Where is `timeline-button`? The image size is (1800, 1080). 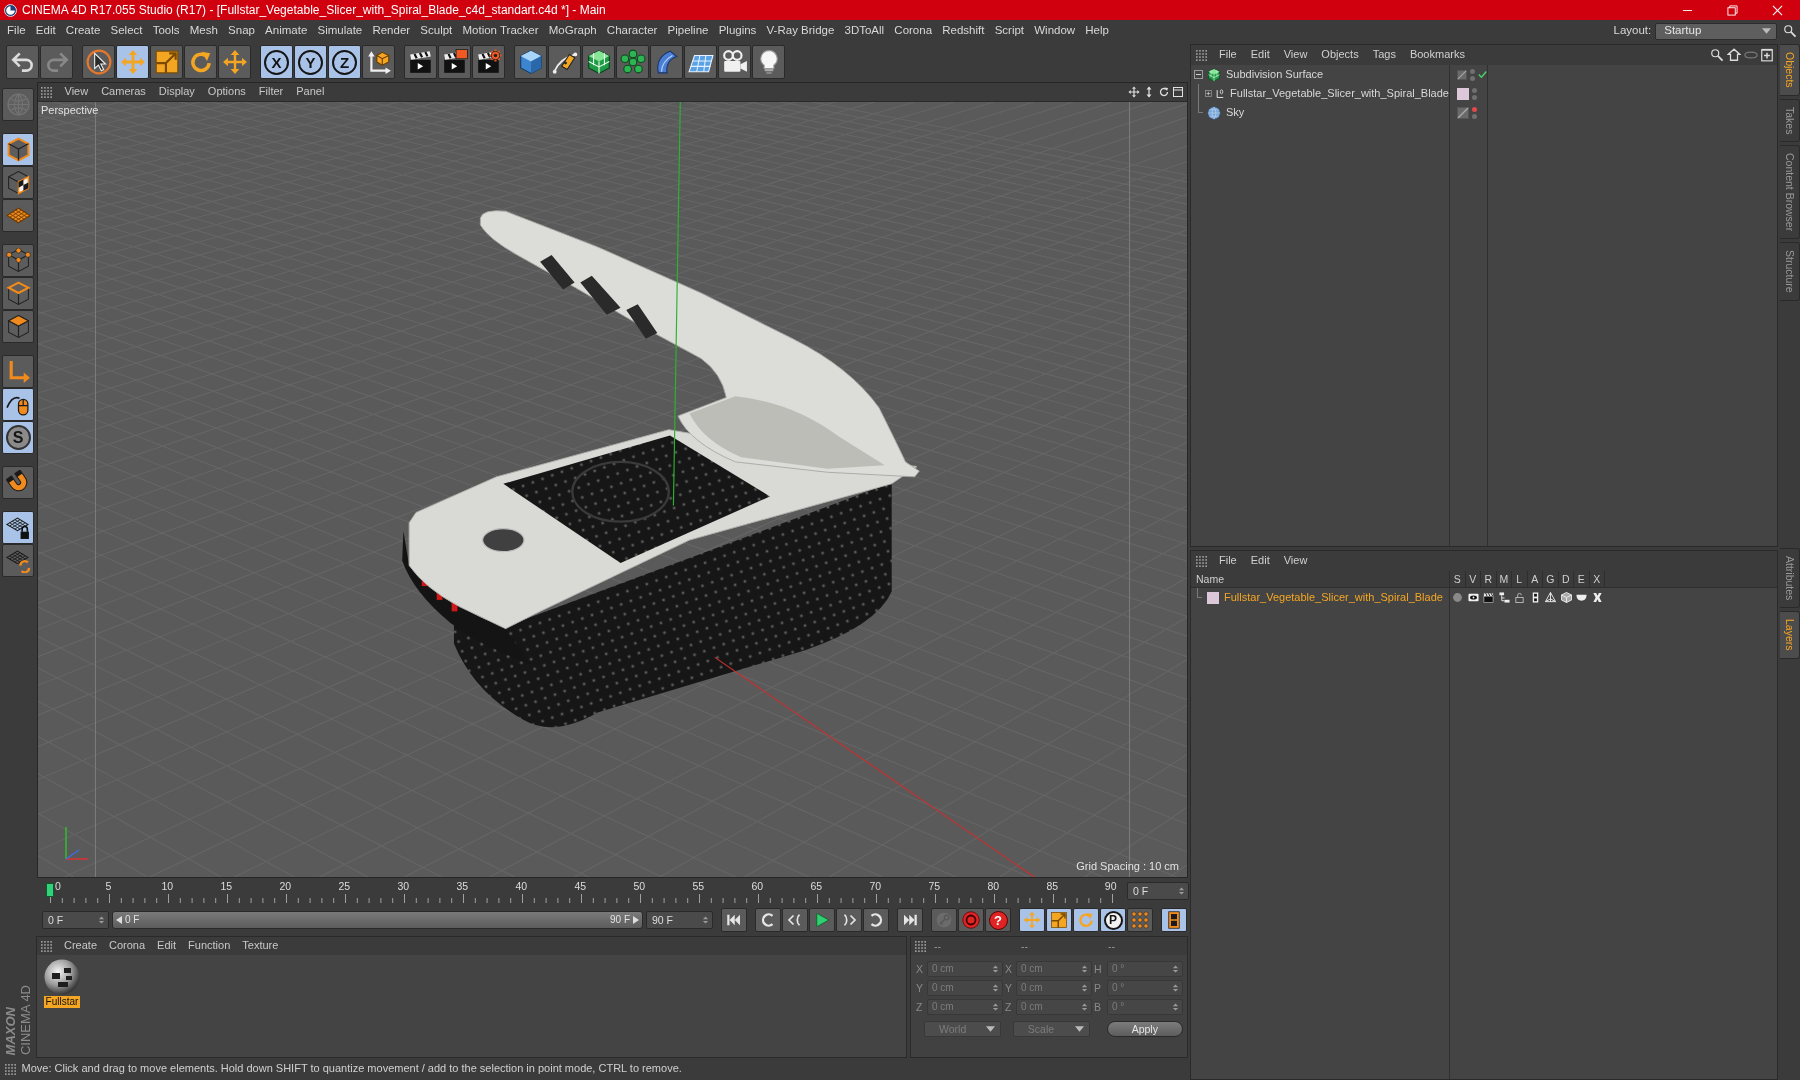
timeline-button is located at coordinates (1174, 920).